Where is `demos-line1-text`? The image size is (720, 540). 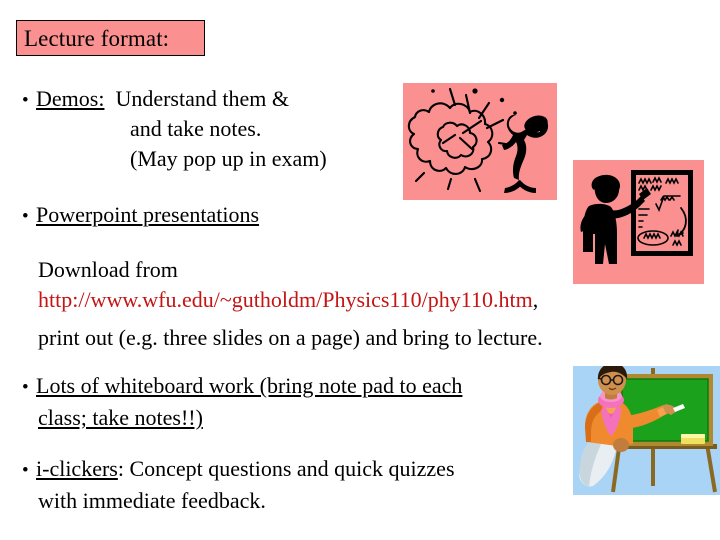
demos-line1-text is located at coordinates (109, 98).